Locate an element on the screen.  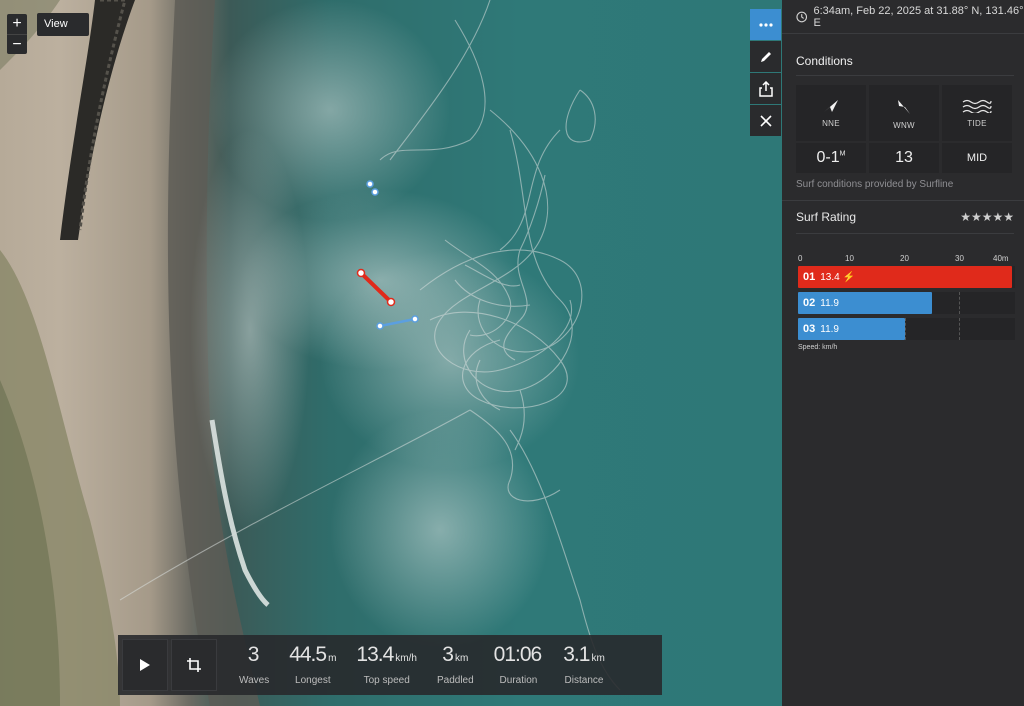
wave-bars: 01 13.4 ⚡ 02 11.9 03 11.9 is located at coordinates (906, 303).